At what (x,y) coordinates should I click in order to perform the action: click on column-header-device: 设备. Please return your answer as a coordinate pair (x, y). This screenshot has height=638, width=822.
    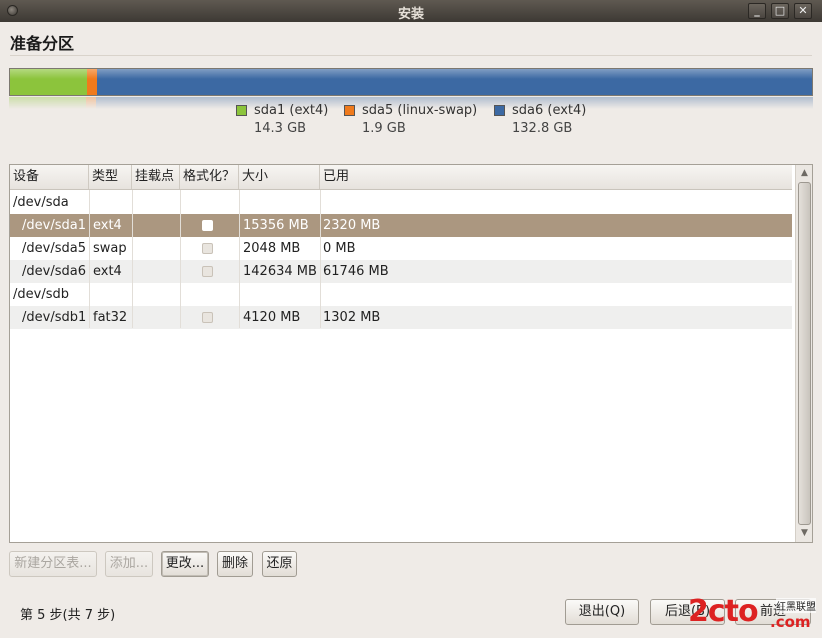
    Looking at the image, I should click on (49, 177).